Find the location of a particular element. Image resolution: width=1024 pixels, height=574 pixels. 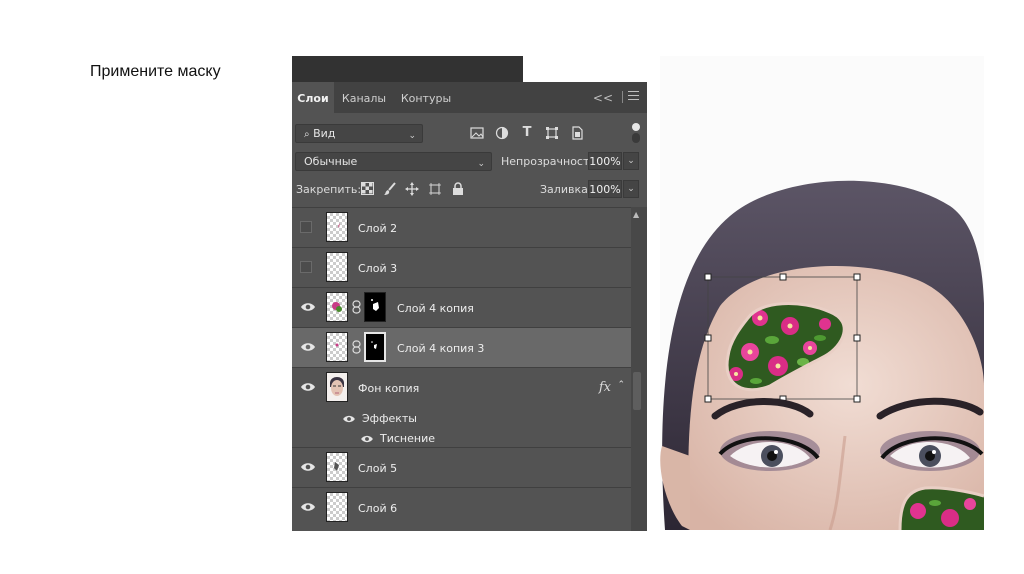

layer-name: Фон копия is located at coordinates (389, 388).